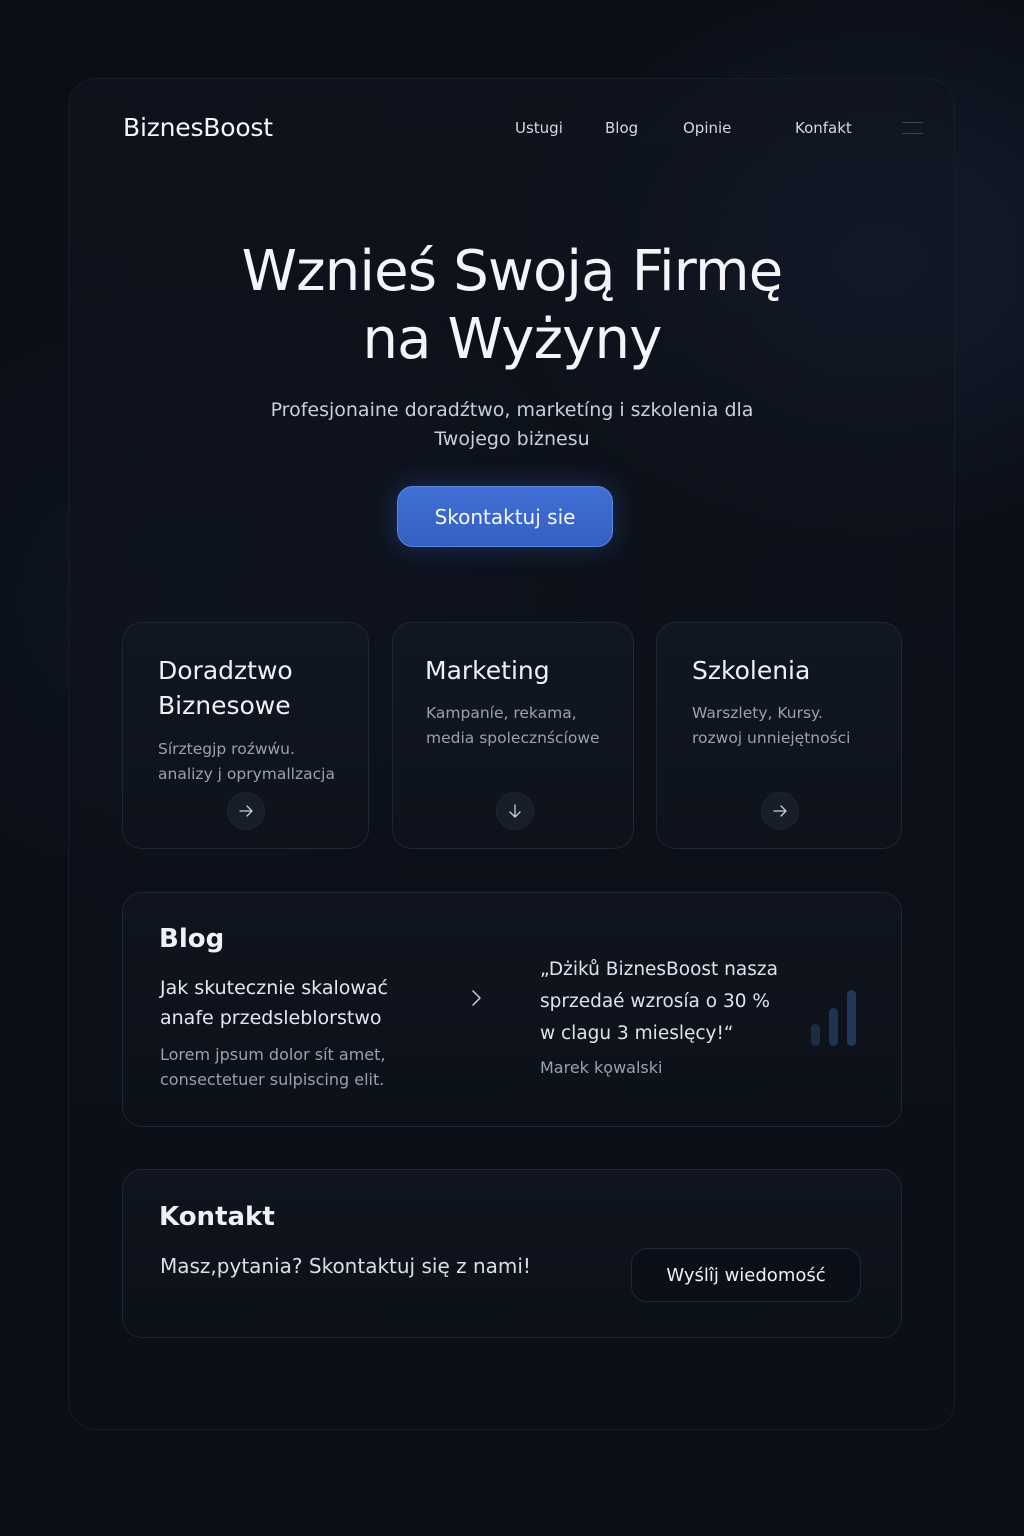  What do you see at coordinates (746, 1275) in the screenshot?
I see `send-message-button: Wyślîj wiedomość` at bounding box center [746, 1275].